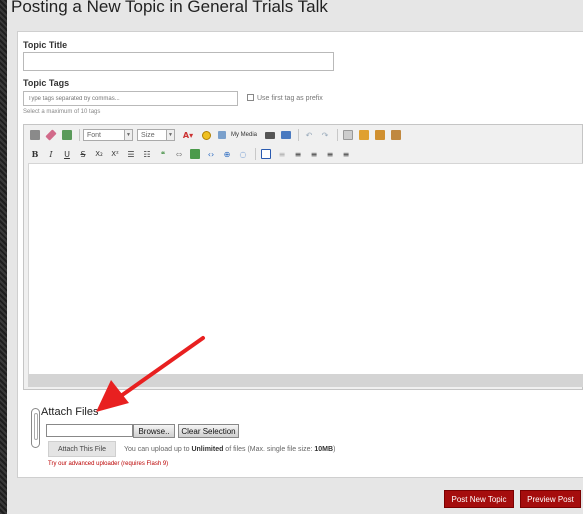 This screenshot has width=583, height=514. What do you see at coordinates (179, 154) in the screenshot?
I see `unlink-icon: ⇔` at bounding box center [179, 154].